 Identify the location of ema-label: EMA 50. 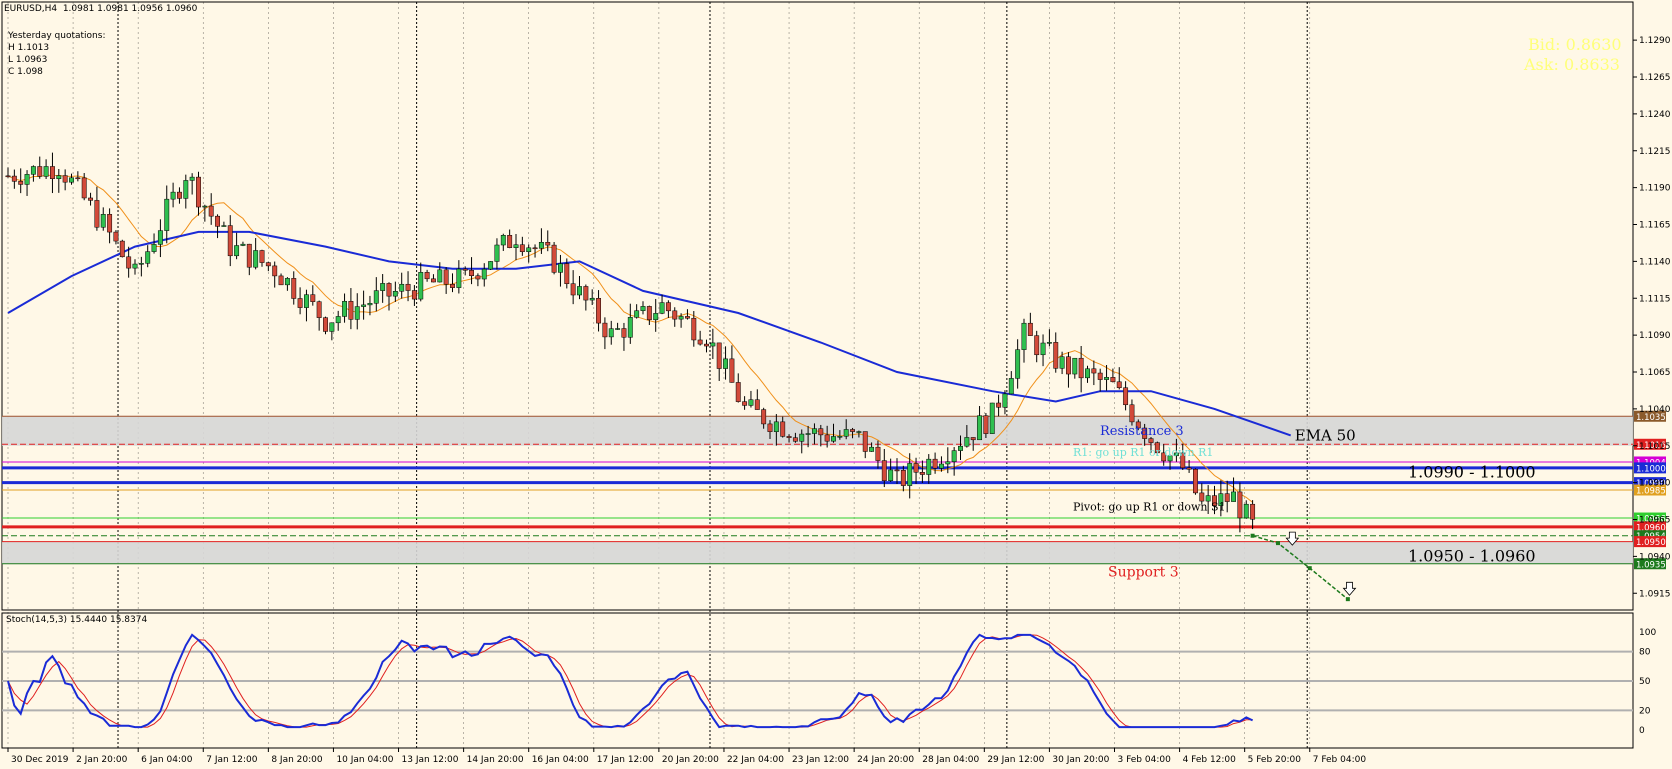
(1325, 435).